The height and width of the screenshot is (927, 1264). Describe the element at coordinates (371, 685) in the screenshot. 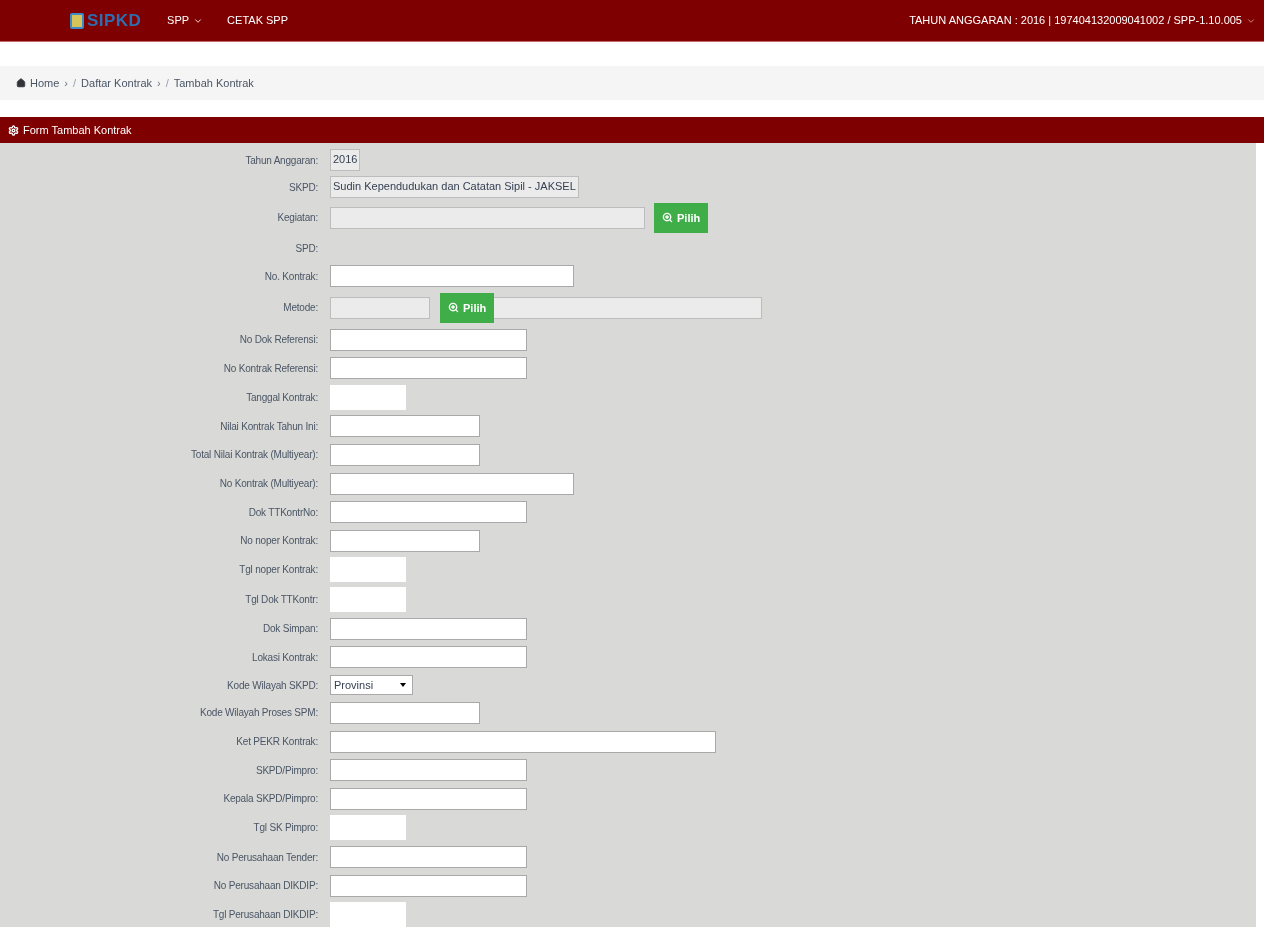

I see `region-dropdown: Provinsi` at that location.